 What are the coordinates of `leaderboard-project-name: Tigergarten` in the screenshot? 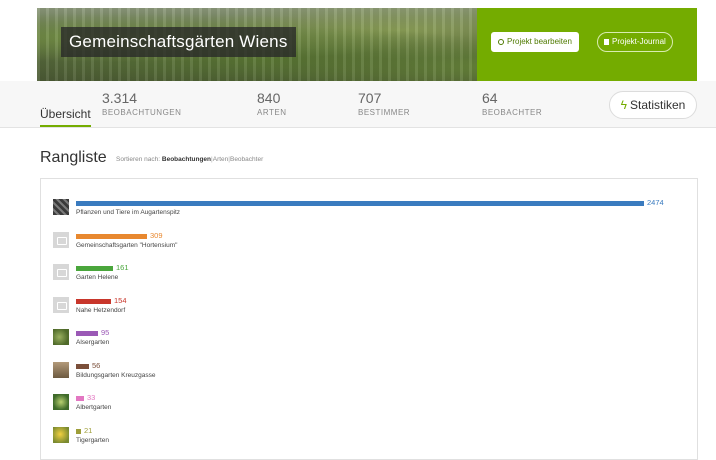 It's located at (92, 440).